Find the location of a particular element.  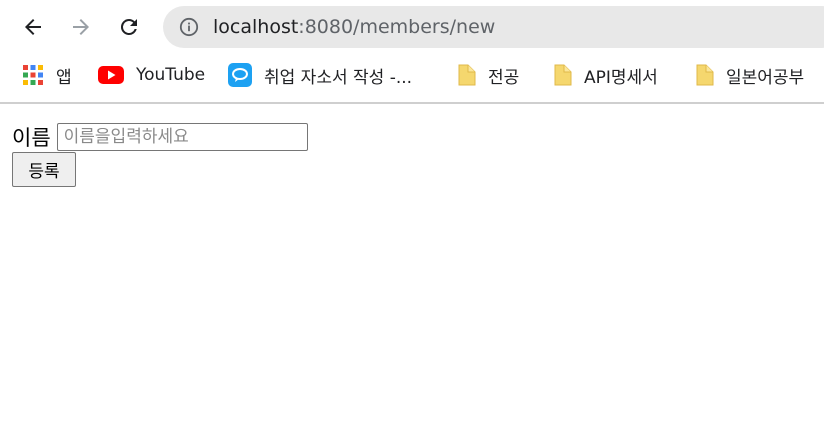

bookmark-major: 전공 is located at coordinates (488, 75).